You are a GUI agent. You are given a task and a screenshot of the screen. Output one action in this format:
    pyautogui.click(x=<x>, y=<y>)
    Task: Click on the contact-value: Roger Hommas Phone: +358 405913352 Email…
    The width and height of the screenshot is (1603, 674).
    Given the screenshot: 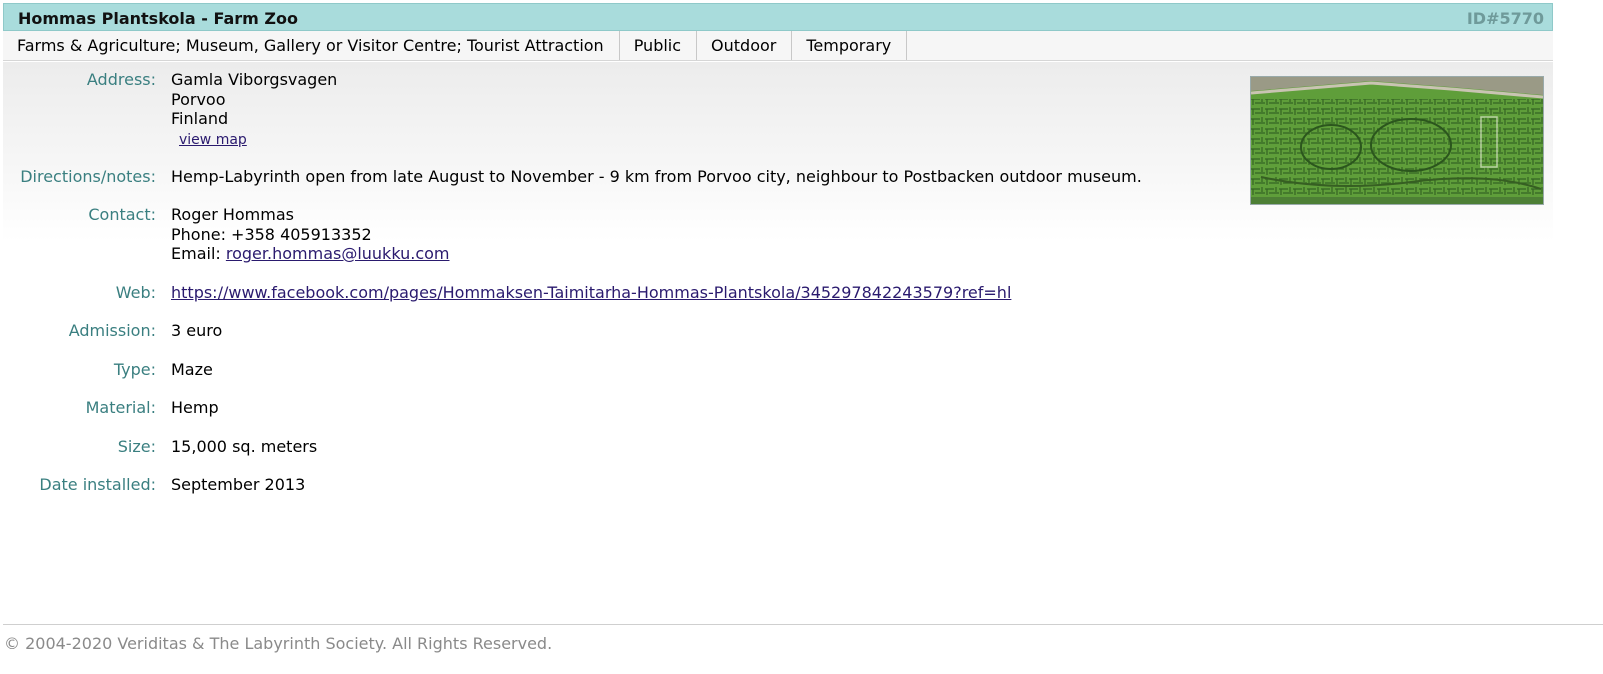 What is the action you would take?
    pyautogui.click(x=310, y=234)
    